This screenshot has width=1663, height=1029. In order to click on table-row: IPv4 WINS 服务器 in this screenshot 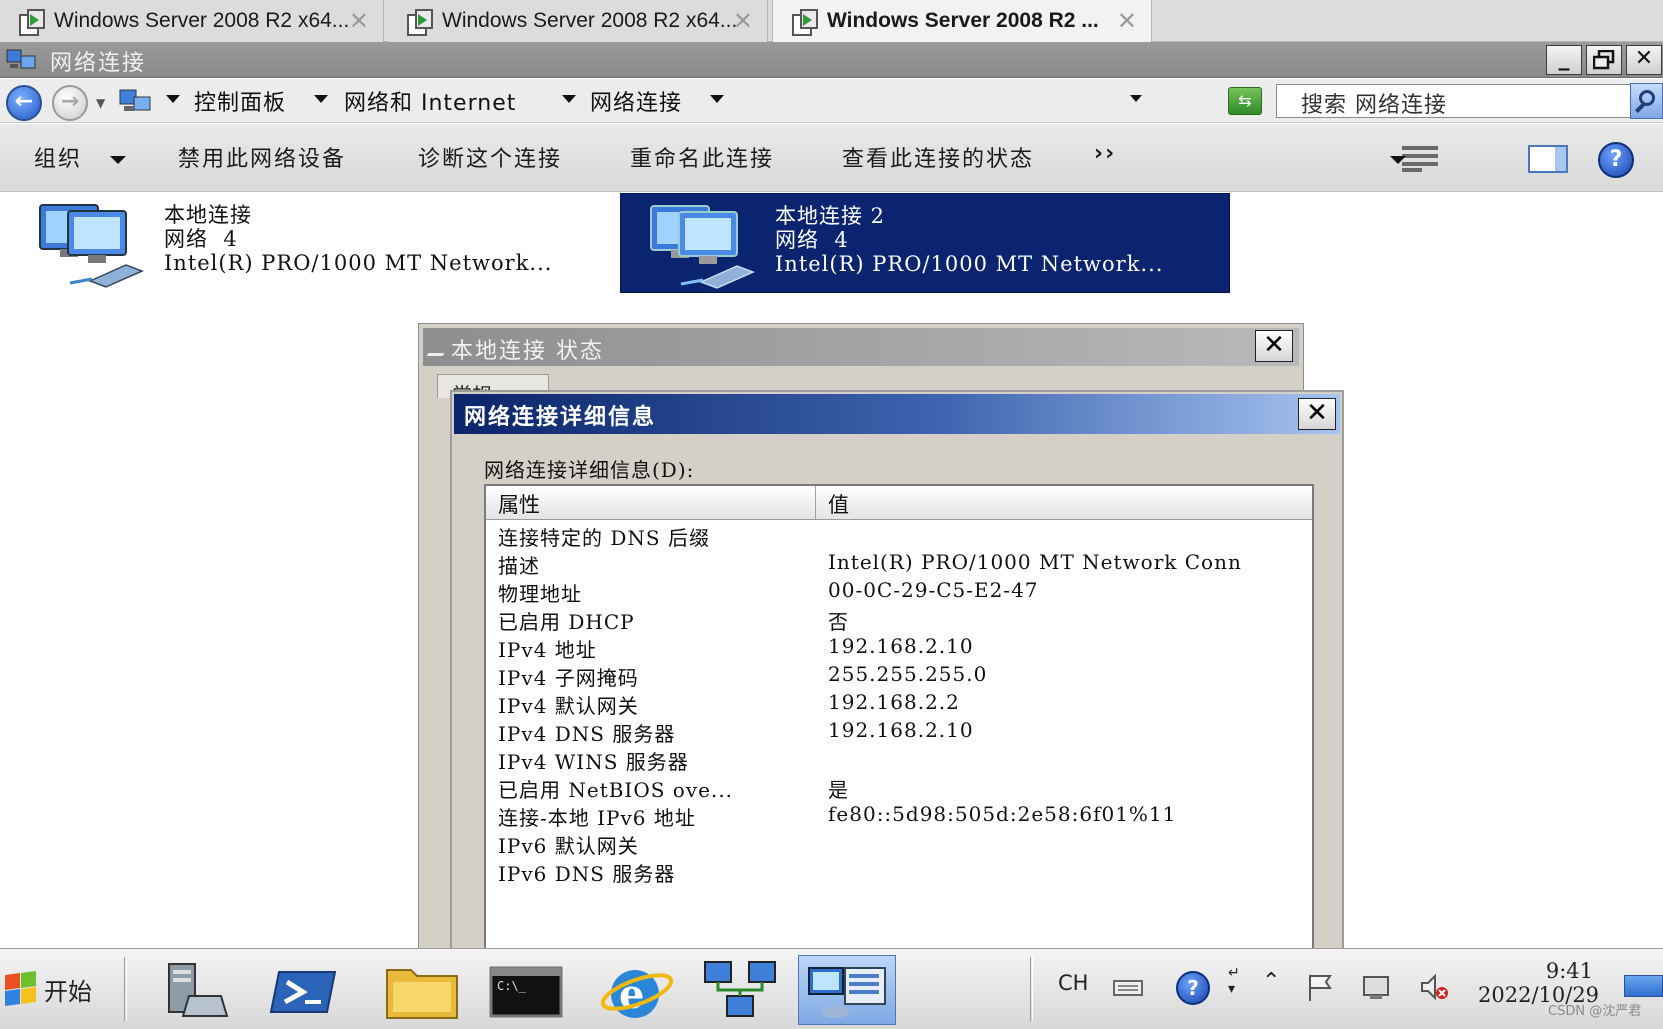, I will do `click(899, 759)`.